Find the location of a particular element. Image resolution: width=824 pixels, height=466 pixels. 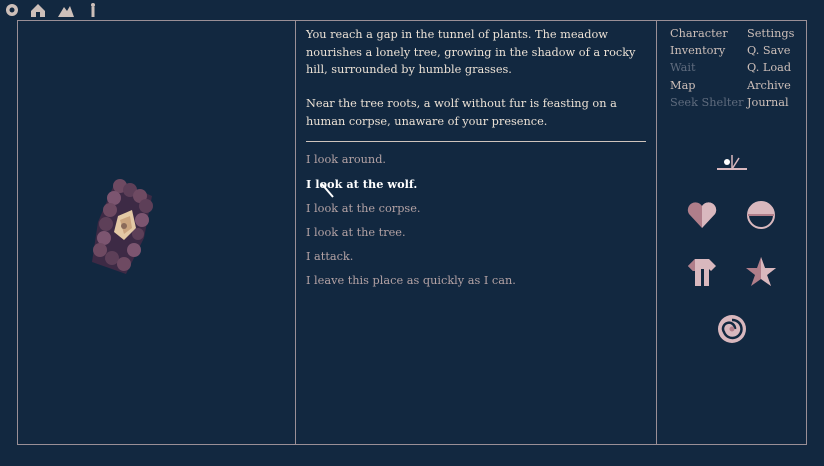

choice-look-at-tree: I look at the tree. is located at coordinates (356, 232).